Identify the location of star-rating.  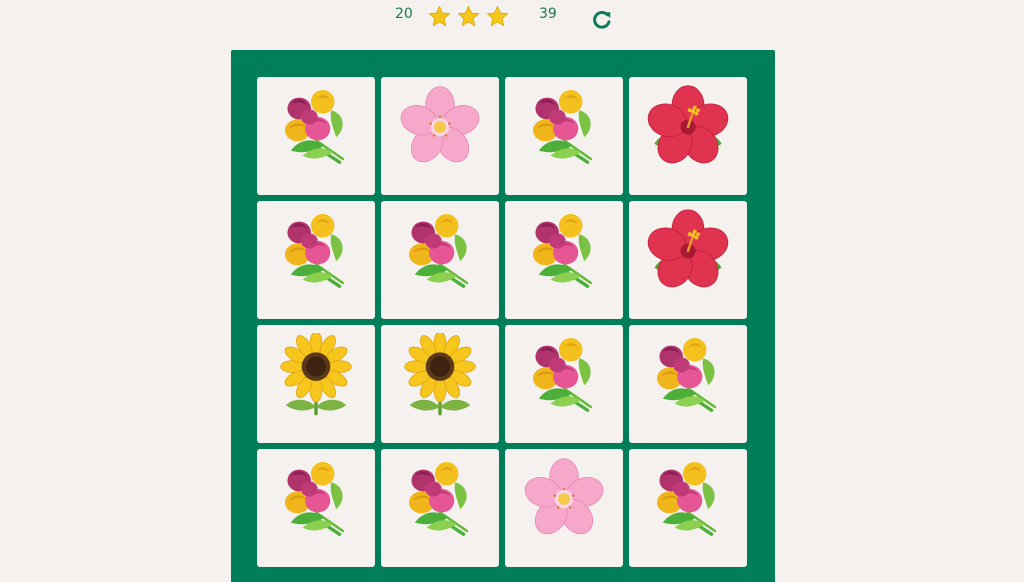
(468, 16).